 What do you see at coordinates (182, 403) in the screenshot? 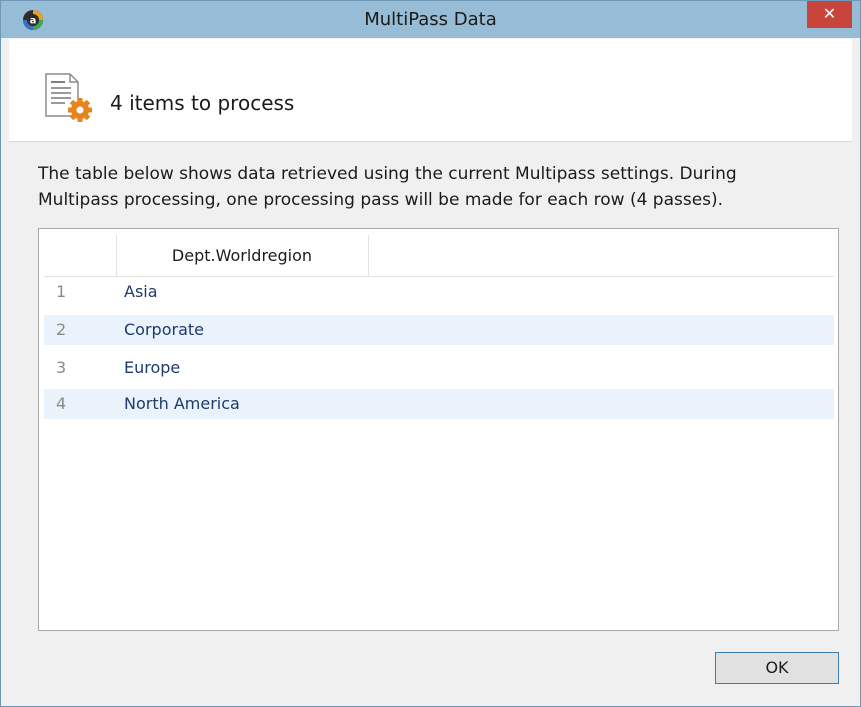
I see `row-value: North America` at bounding box center [182, 403].